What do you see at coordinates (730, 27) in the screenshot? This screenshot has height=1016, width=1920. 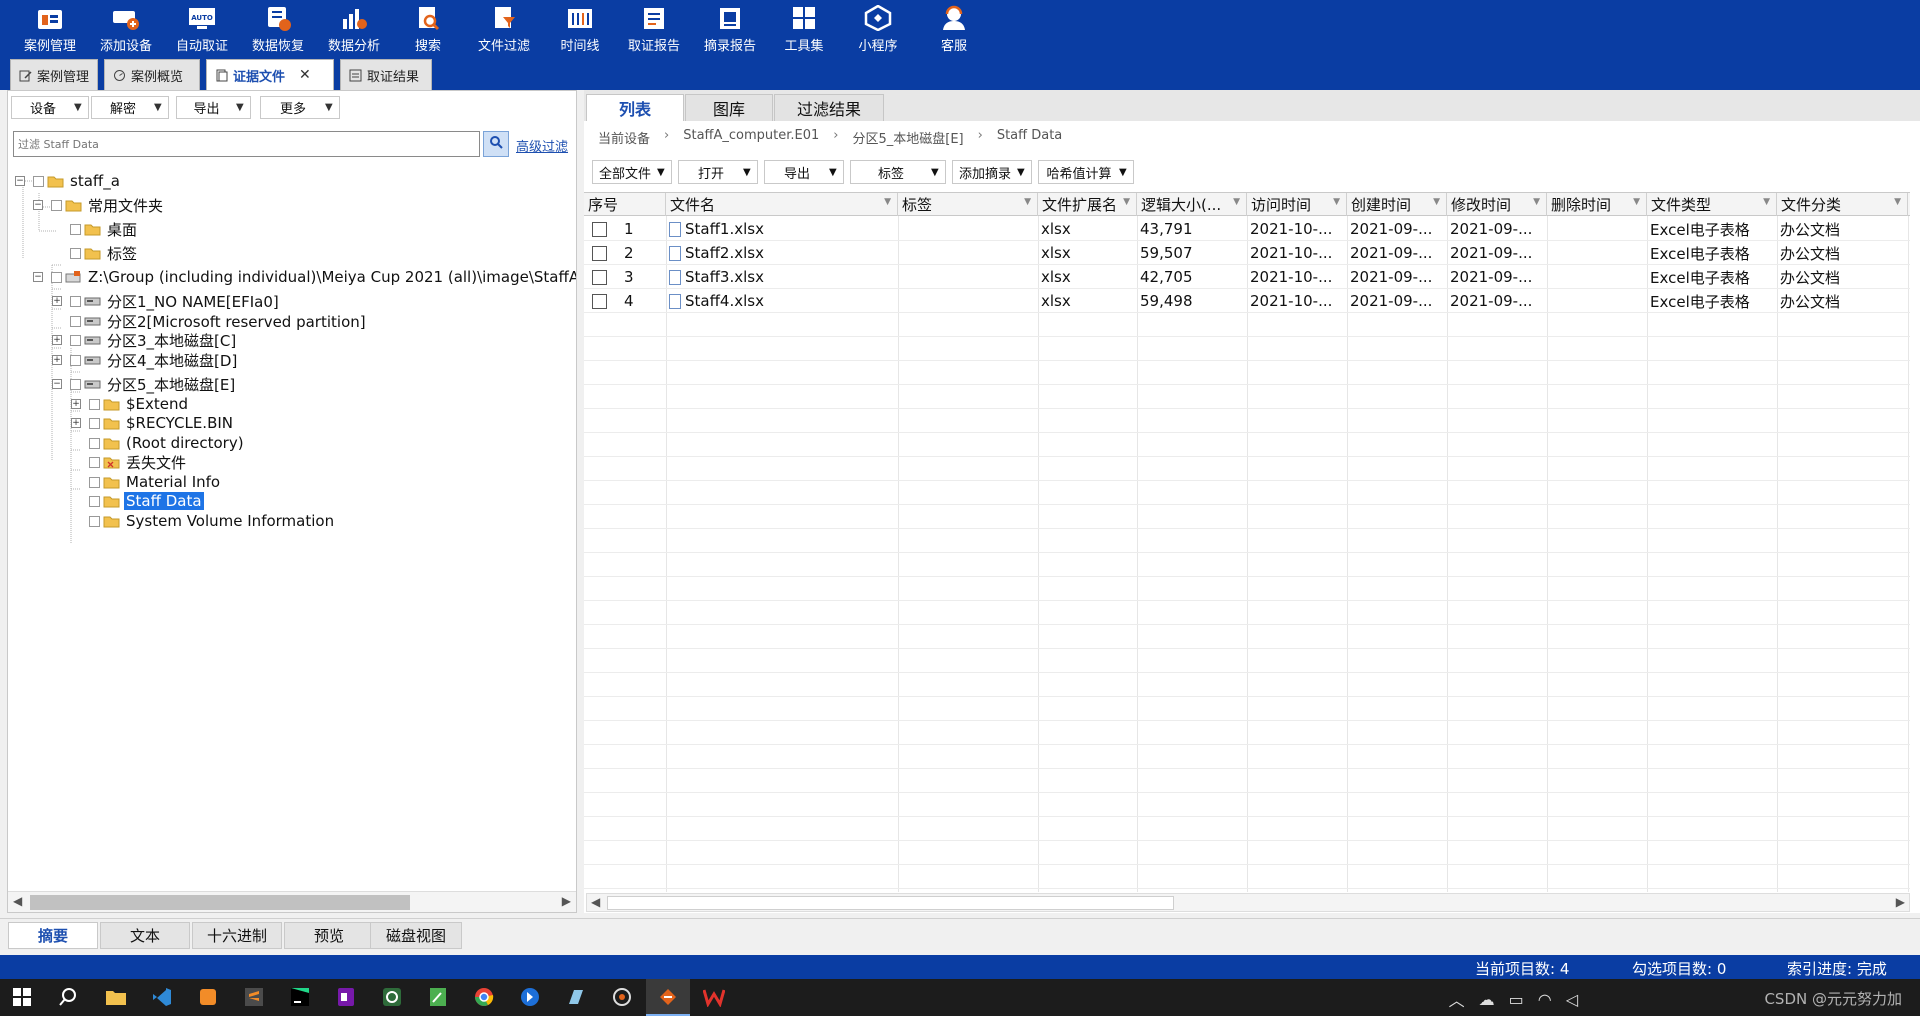 I see `excerpt-report-button: 摘录报告` at bounding box center [730, 27].